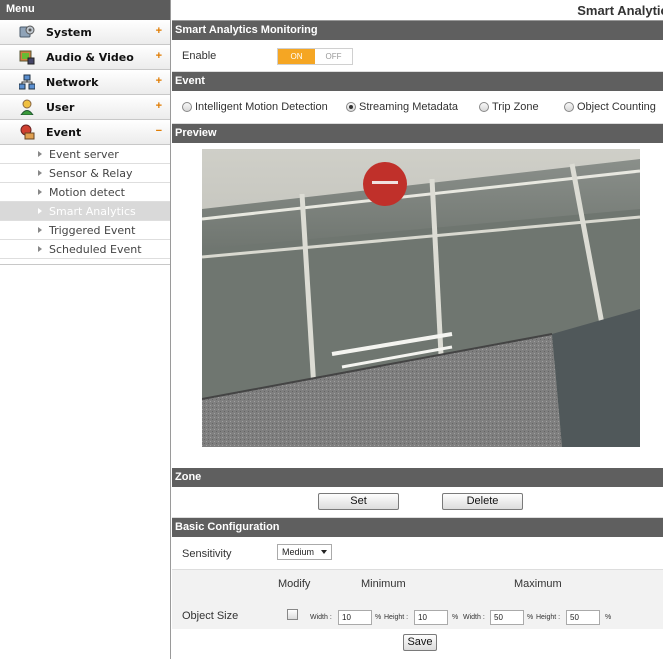  Describe the element at coordinates (85, 154) in the screenshot. I see `submenu-item-event-server: Event server` at that location.